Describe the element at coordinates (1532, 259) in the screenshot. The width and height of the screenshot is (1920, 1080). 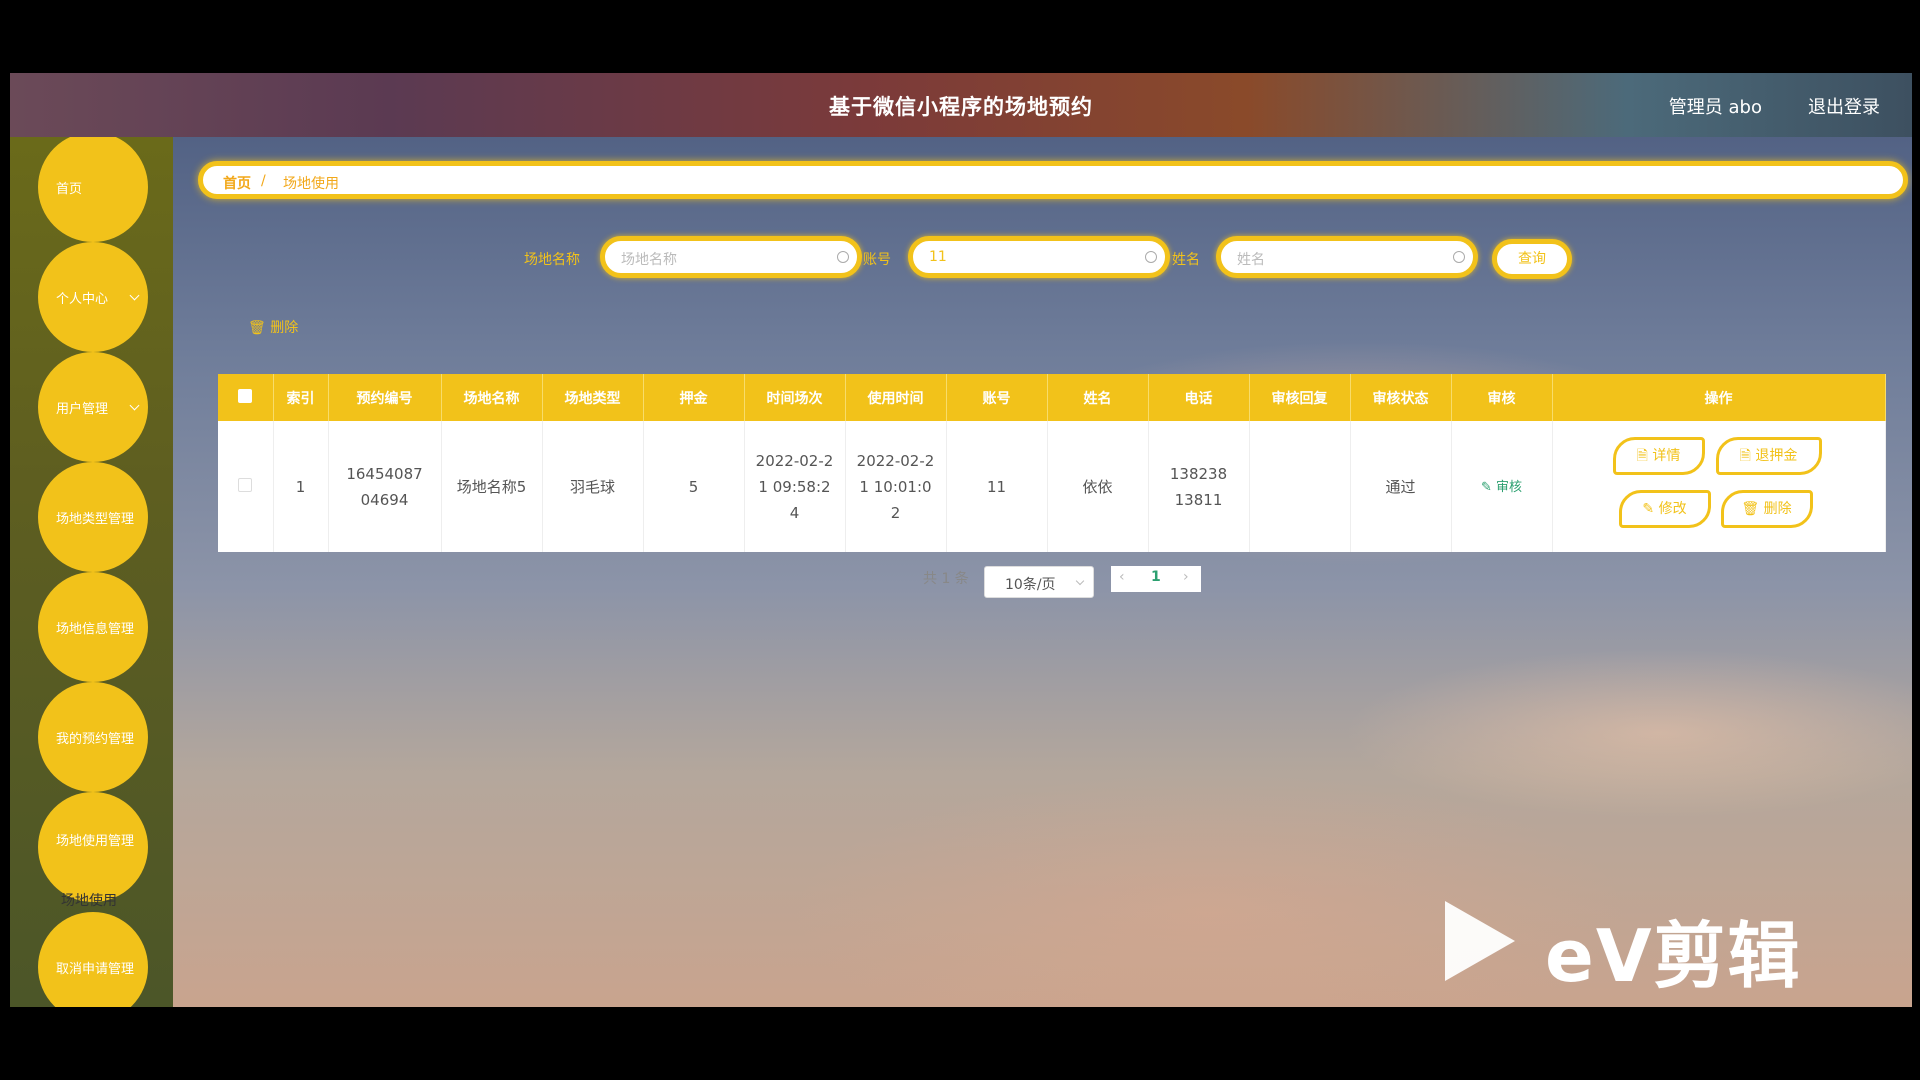
I see `query-button: 查询` at that location.